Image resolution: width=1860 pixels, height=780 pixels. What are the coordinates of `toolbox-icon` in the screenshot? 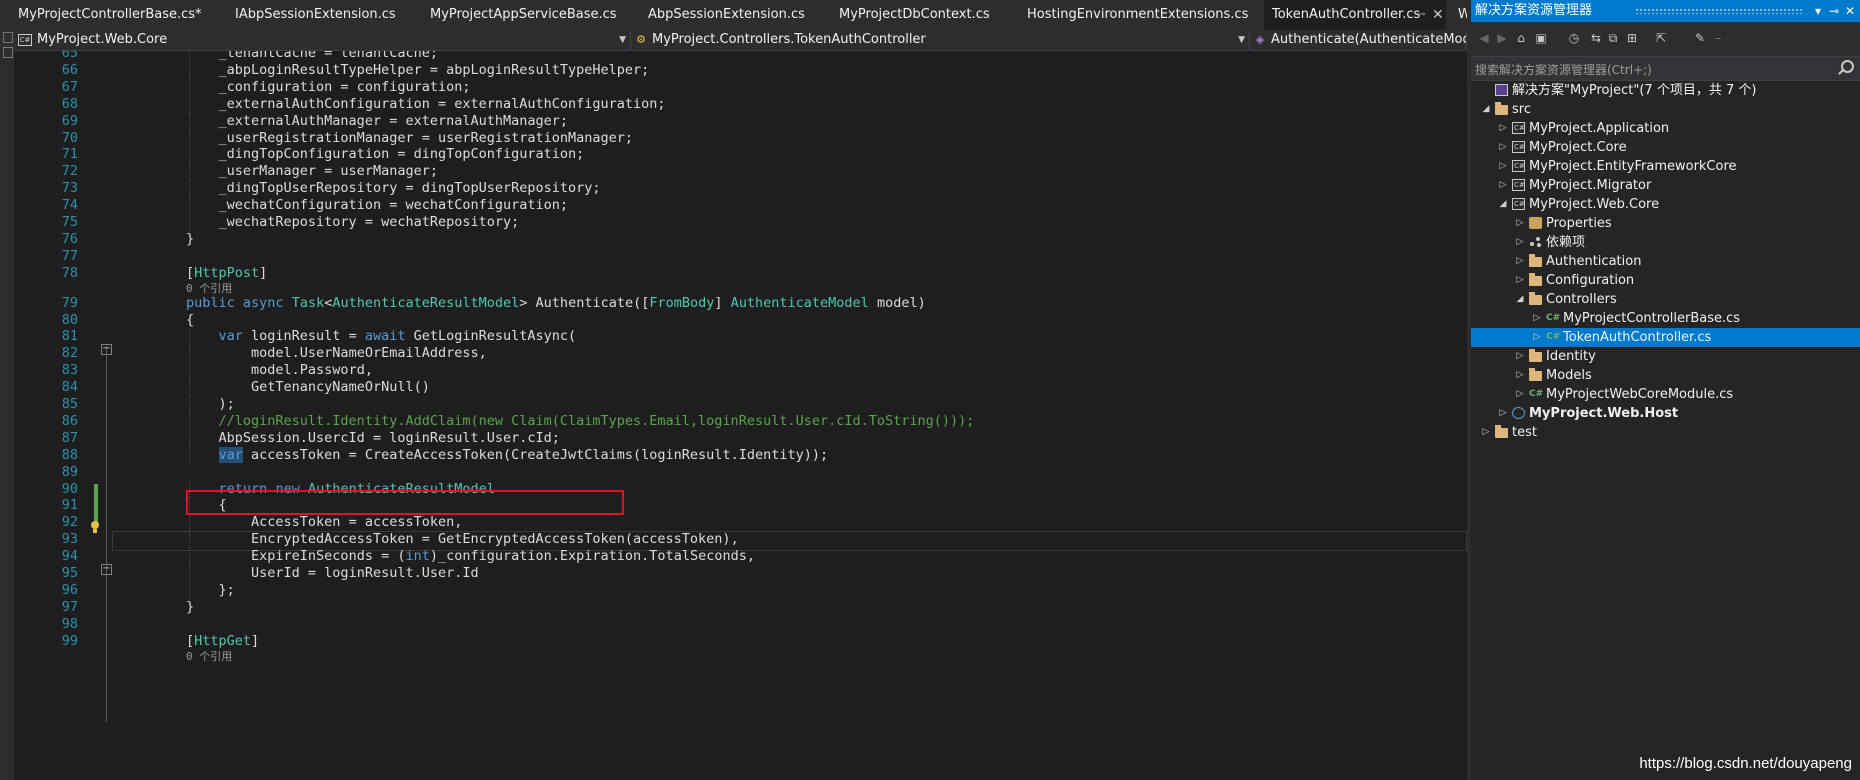 It's located at (8, 37).